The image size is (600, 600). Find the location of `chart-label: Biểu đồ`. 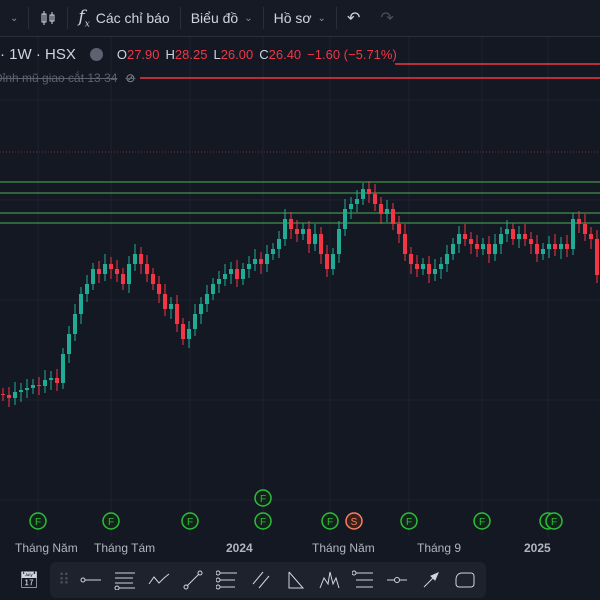

chart-label: Biểu đồ is located at coordinates (214, 18).